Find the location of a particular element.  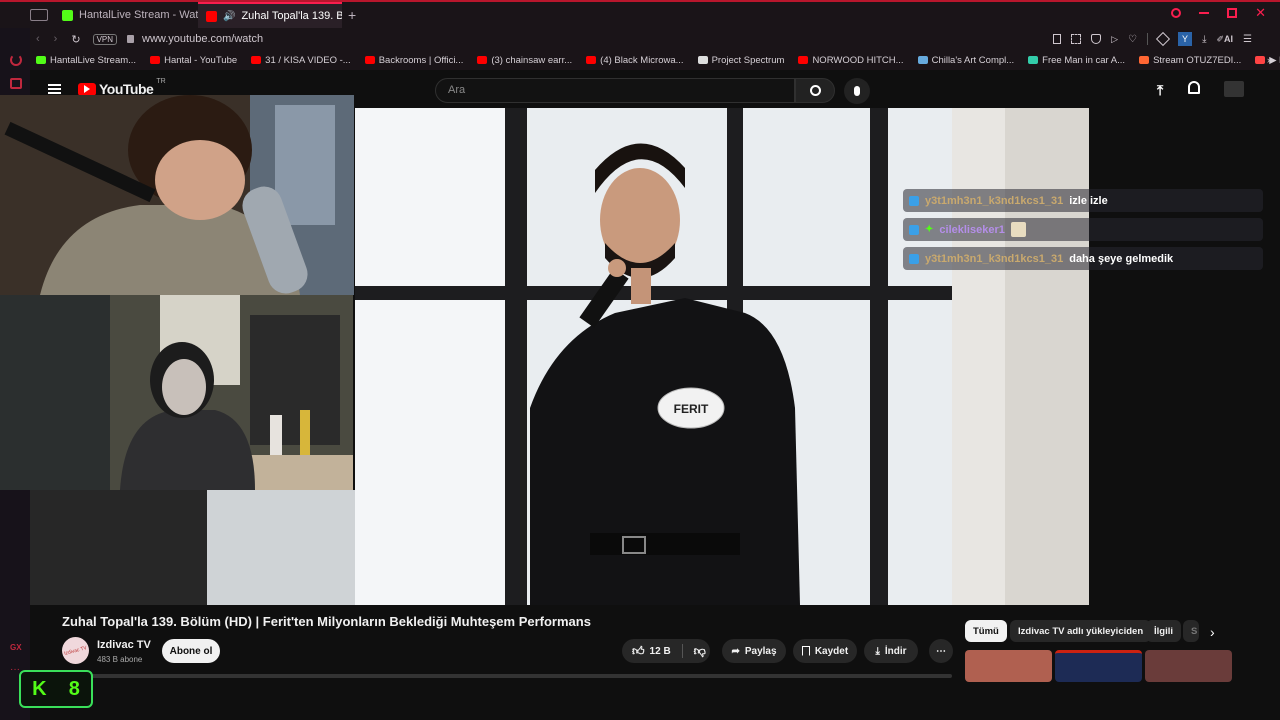

heart-icon: ♡ is located at coordinates (1132, 39).